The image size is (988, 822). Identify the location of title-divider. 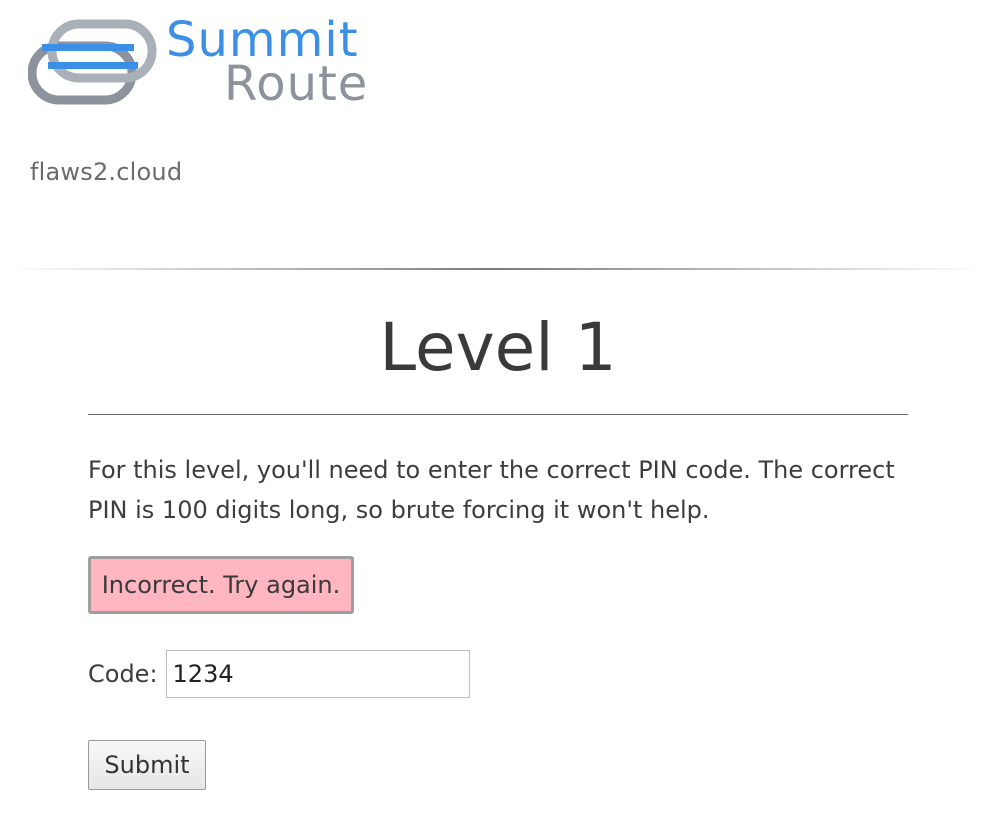
(498, 414).